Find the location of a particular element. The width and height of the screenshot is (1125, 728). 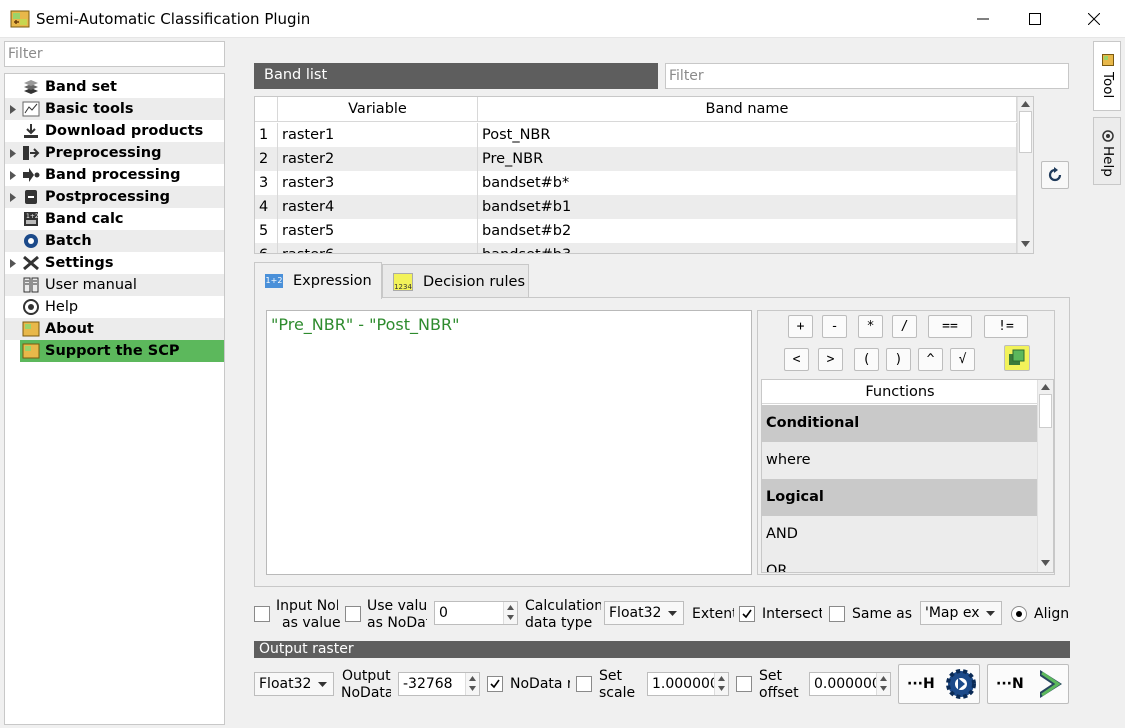

function-item: where is located at coordinates (900, 460).